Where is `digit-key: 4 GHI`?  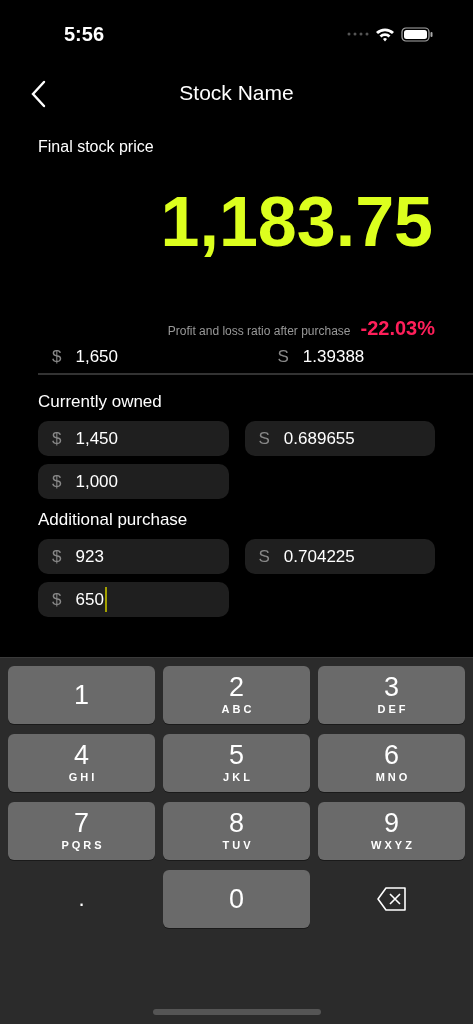
digit-key: 4 GHI is located at coordinates (81, 763).